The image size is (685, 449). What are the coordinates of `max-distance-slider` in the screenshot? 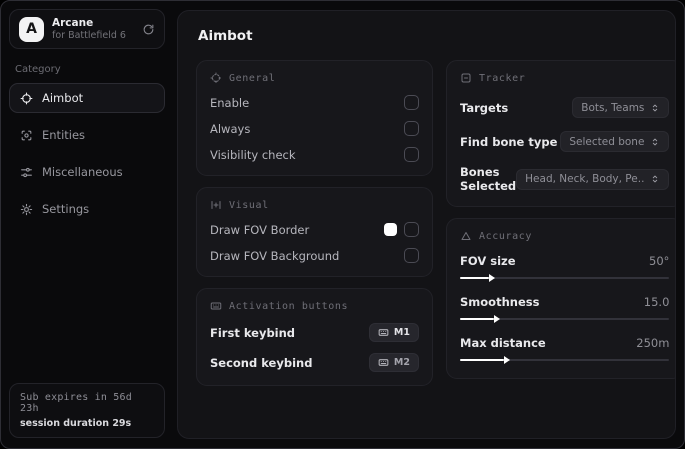 It's located at (565, 360).